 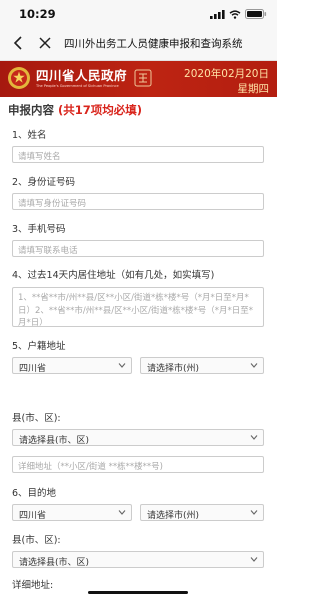 What do you see at coordinates (173, 516) in the screenshot?
I see `dest-city-value: 请选择市(州)` at bounding box center [173, 516].